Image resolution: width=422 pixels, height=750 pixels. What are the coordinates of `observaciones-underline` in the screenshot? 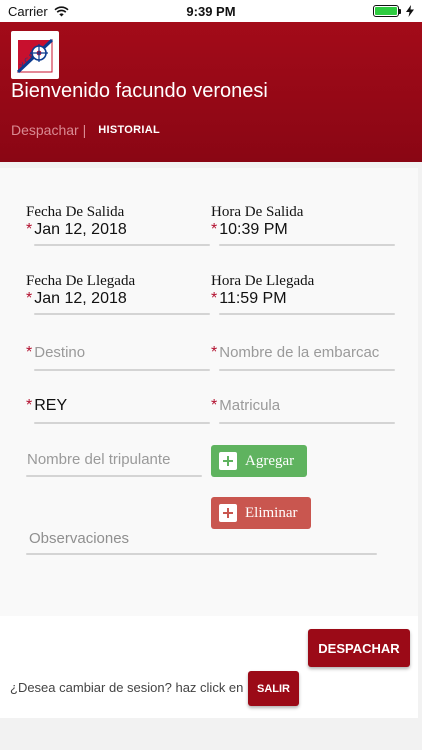 It's located at (201, 554).